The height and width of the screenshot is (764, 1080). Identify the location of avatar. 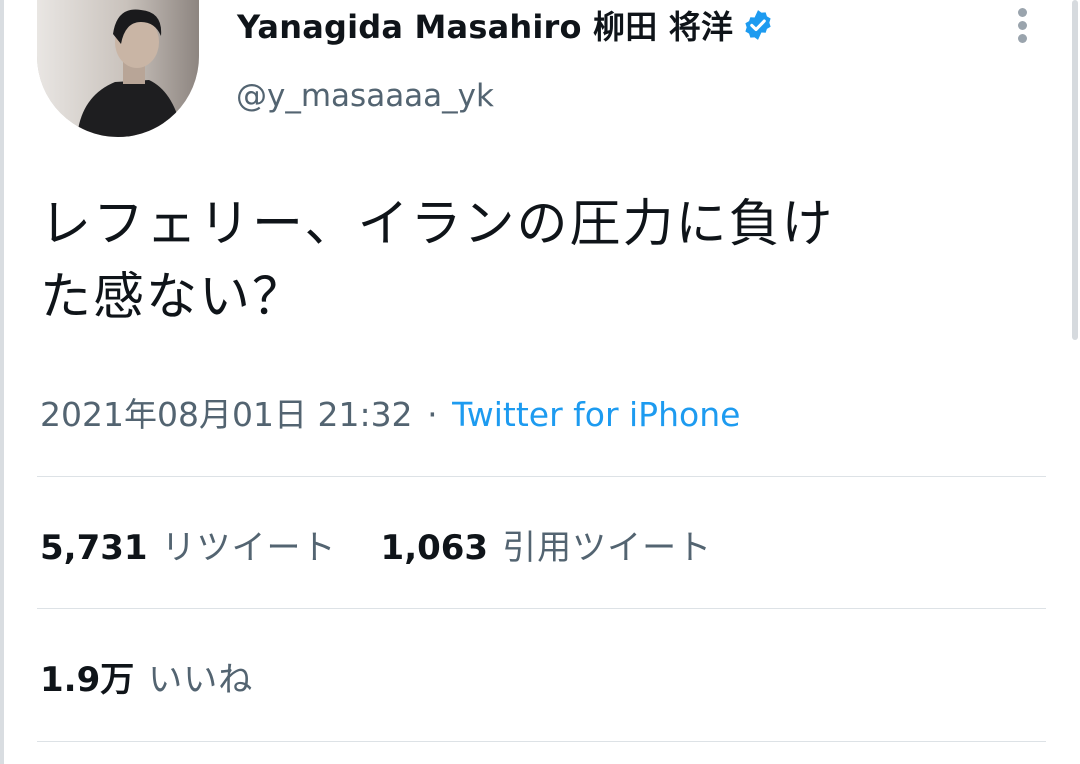
(118, 68).